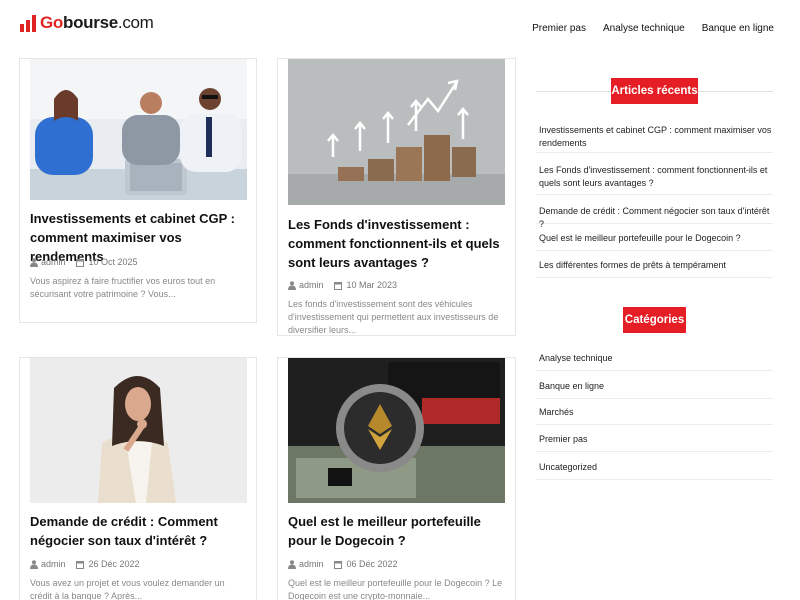 The height and width of the screenshot is (600, 800). I want to click on post-date: 10 Mar 2023, so click(372, 285).